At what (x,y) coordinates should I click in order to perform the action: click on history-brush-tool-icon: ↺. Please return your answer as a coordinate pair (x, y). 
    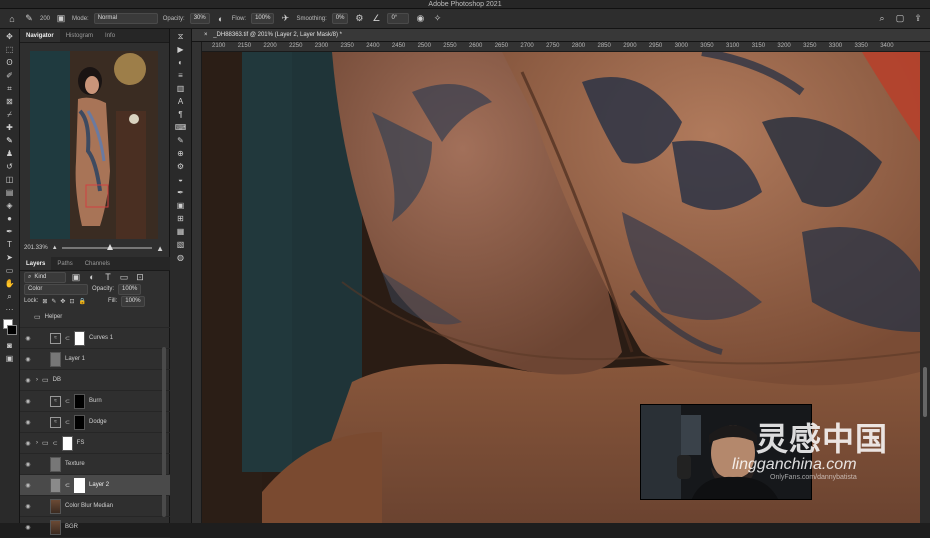
    Looking at the image, I should click on (10, 167).